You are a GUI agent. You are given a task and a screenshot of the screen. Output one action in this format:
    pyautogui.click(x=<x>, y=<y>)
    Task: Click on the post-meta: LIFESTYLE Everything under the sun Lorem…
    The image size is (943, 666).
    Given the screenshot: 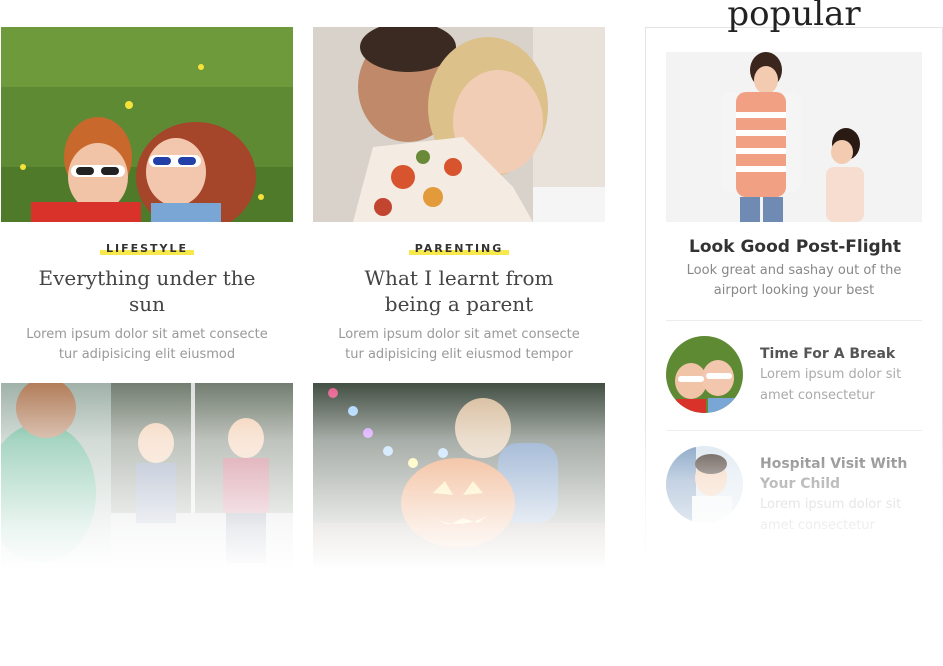 What is the action you would take?
    pyautogui.click(x=147, y=293)
    